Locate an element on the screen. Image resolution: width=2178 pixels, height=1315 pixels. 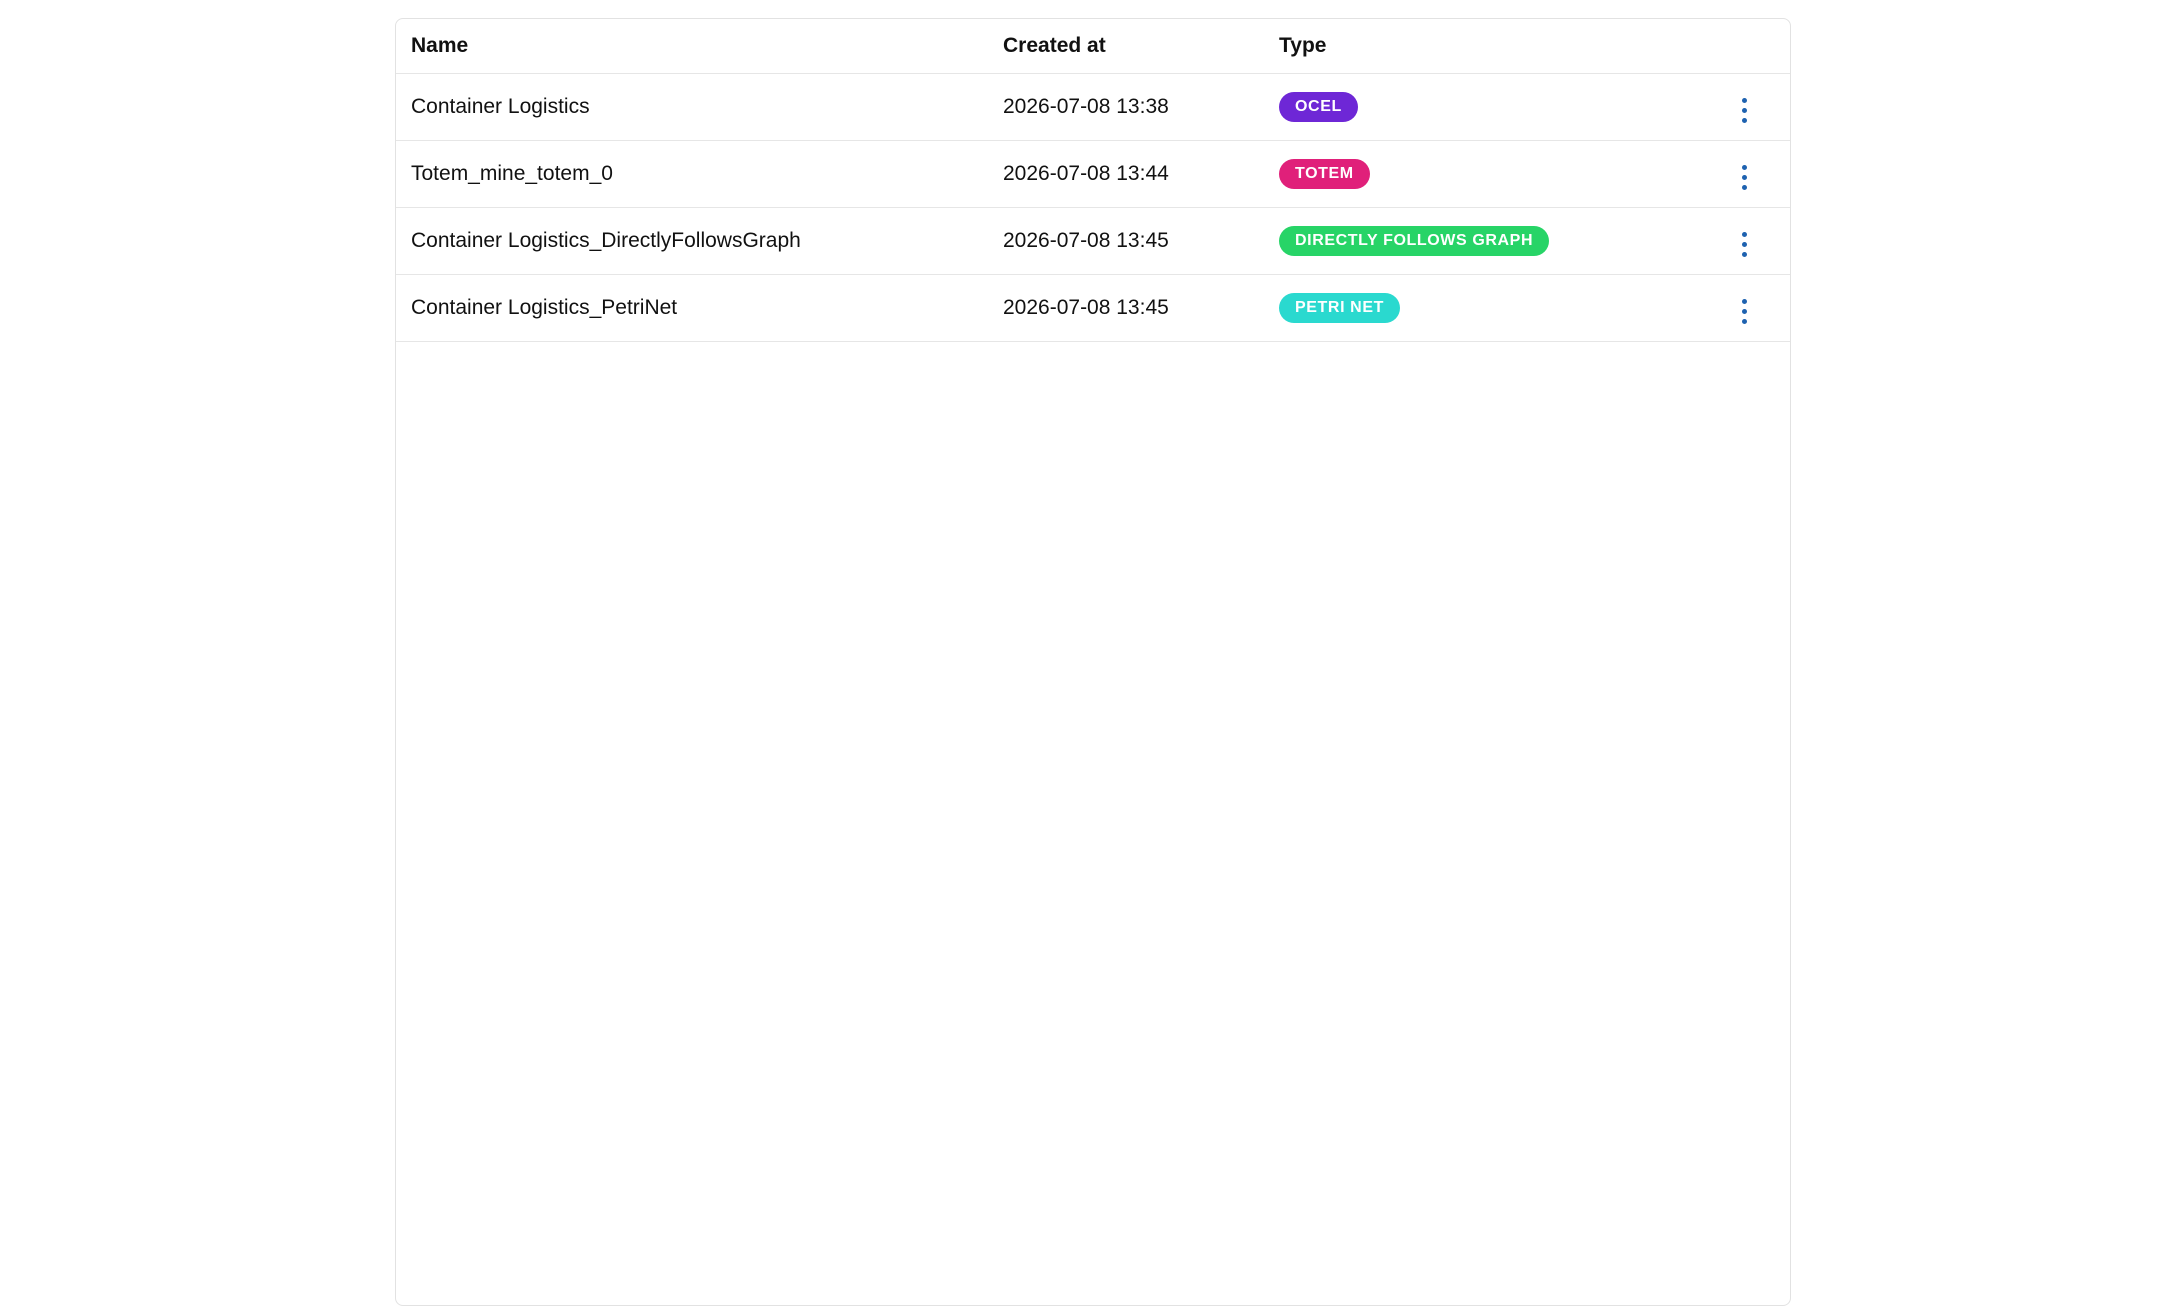
row-type-cell: PETRI NET is located at coordinates (1477, 308).